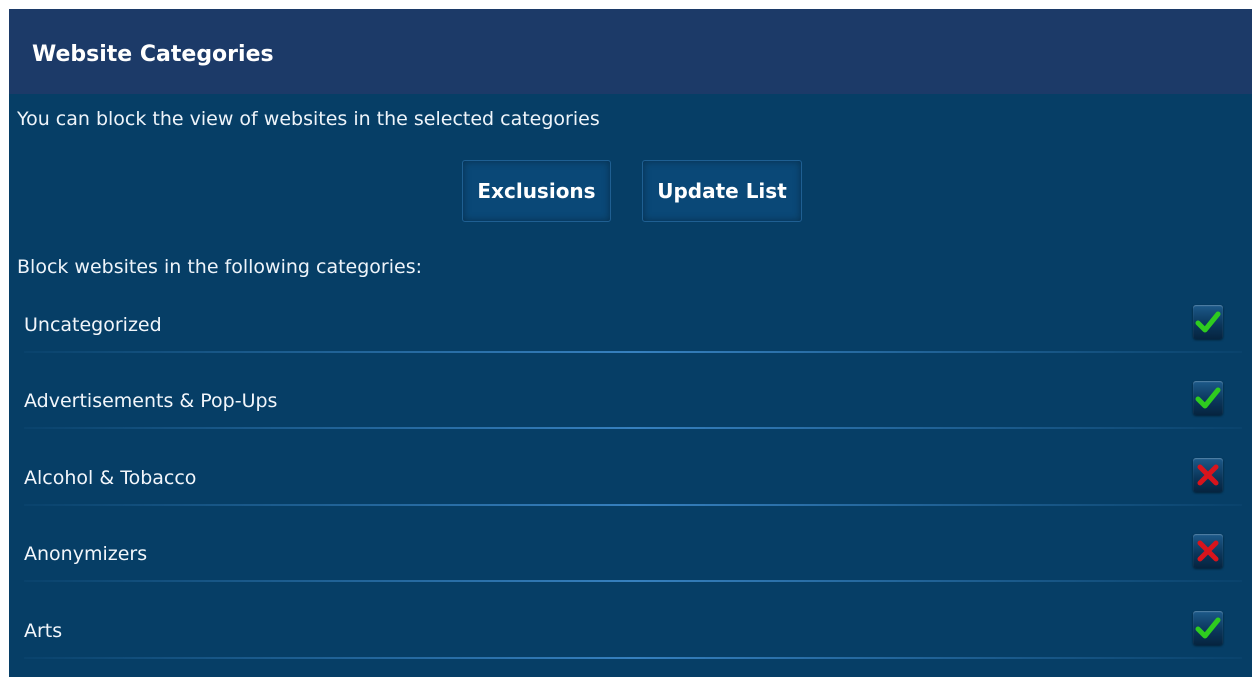 This screenshot has height=683, width=1252. I want to click on category-row-anonymizers: Anonymizers, so click(630, 568).